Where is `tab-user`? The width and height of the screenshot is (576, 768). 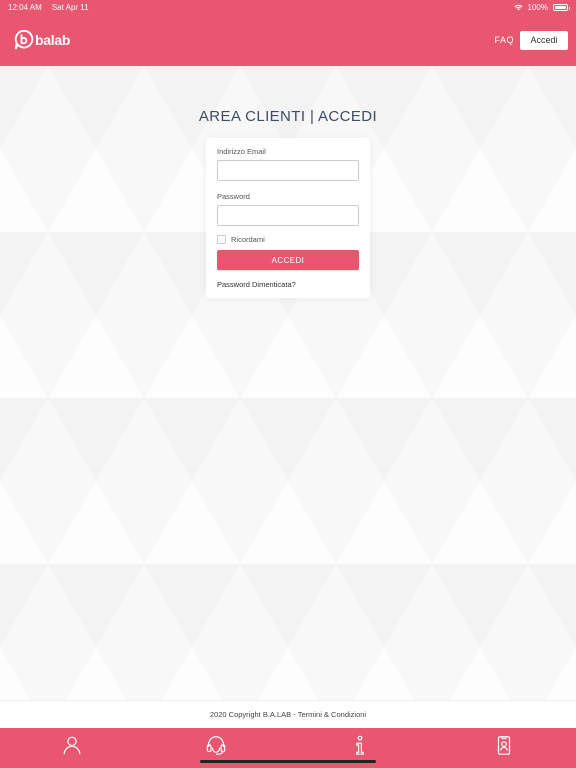 tab-user is located at coordinates (72, 748).